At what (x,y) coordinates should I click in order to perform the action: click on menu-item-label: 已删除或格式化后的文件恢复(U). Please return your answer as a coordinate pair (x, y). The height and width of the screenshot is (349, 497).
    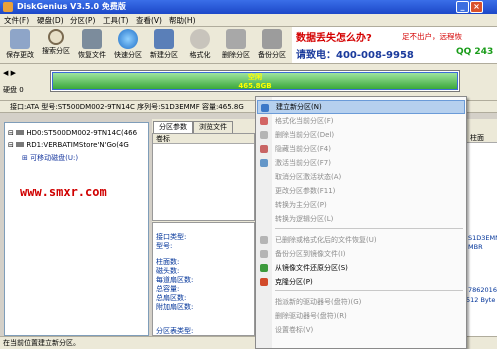
    Looking at the image, I should click on (326, 240).